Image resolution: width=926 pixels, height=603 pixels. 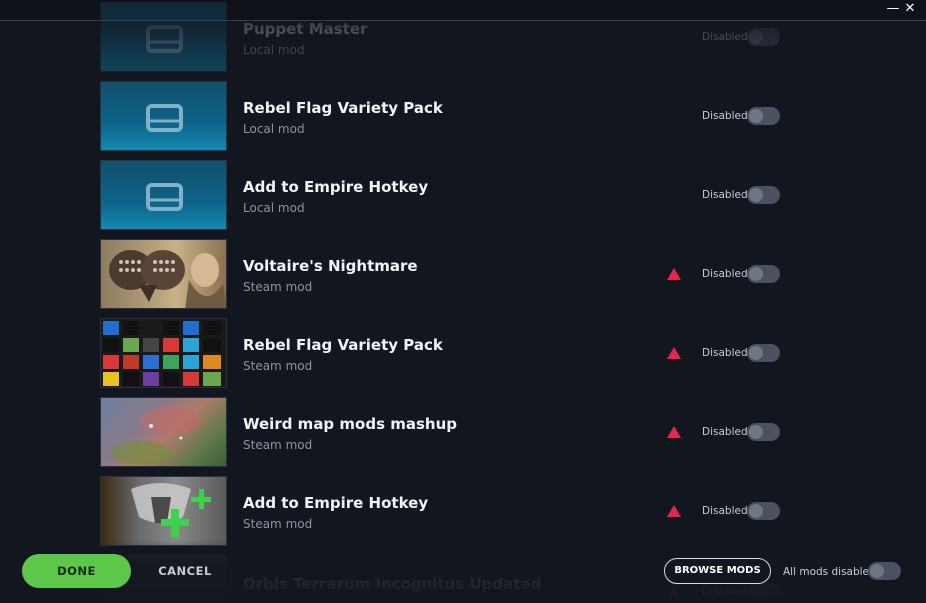 What do you see at coordinates (717, 571) in the screenshot?
I see `browse-mods-button: BROWSE MODS` at bounding box center [717, 571].